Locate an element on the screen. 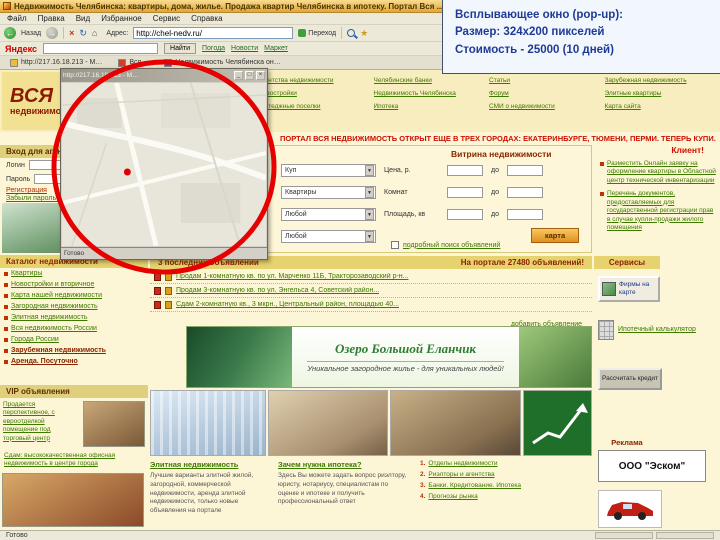 The width and height of the screenshot is (720, 540). directory-item: 3. Банки. Кредитование. Ипотека is located at coordinates (480, 485).